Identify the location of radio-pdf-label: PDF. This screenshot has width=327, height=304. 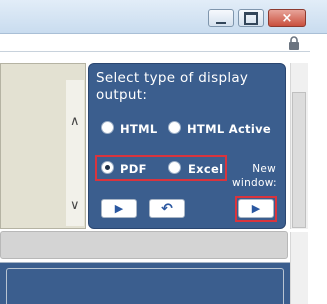
(133, 169).